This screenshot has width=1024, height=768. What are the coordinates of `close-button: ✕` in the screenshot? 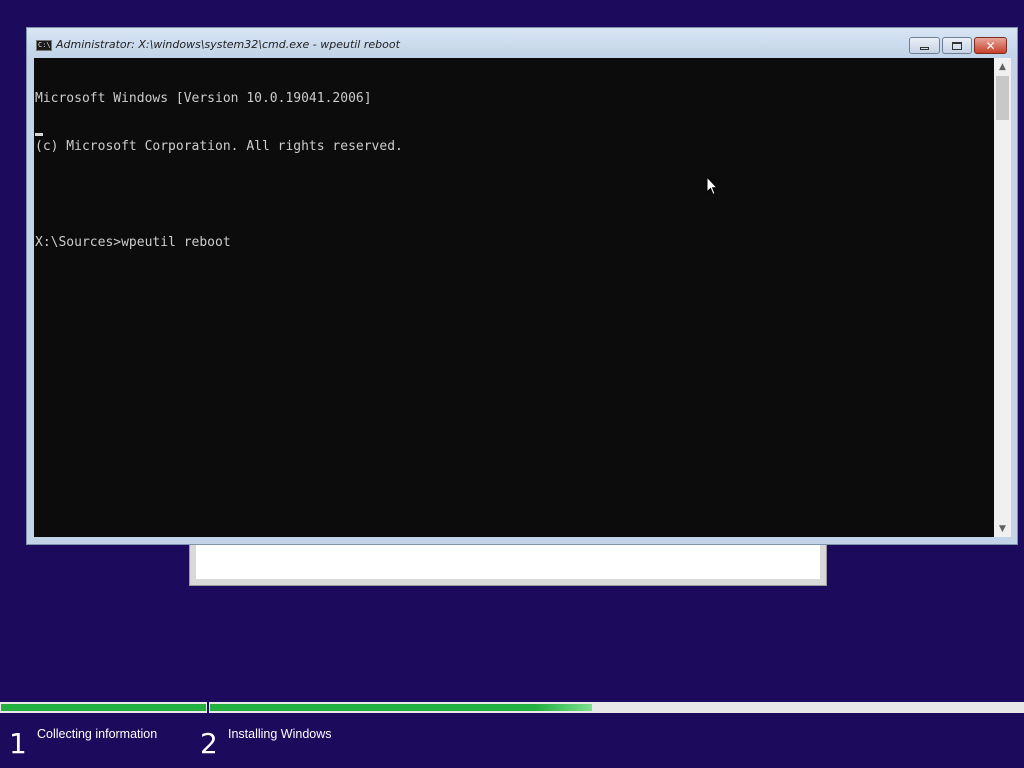 It's located at (990, 45).